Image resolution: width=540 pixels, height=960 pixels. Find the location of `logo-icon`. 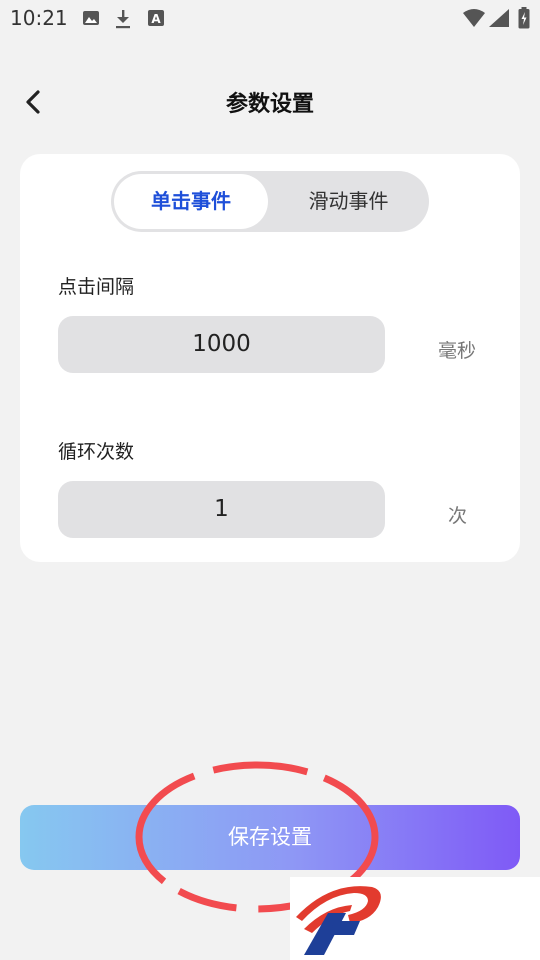

logo-icon is located at coordinates (338, 920).